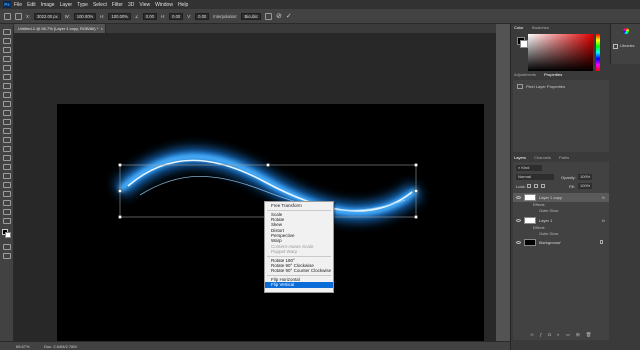  What do you see at coordinates (18, 16) in the screenshot?
I see `reference-point-icon` at bounding box center [18, 16].